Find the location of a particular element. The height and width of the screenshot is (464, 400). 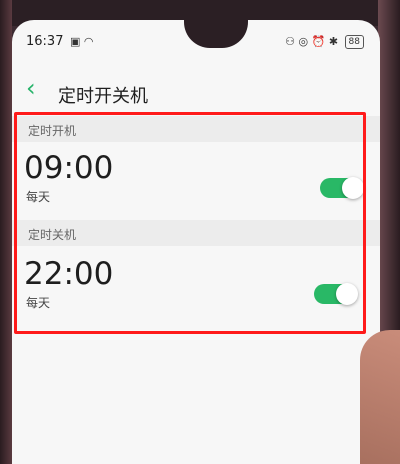

notification-icons: ▣ ◠ is located at coordinates (82, 41).